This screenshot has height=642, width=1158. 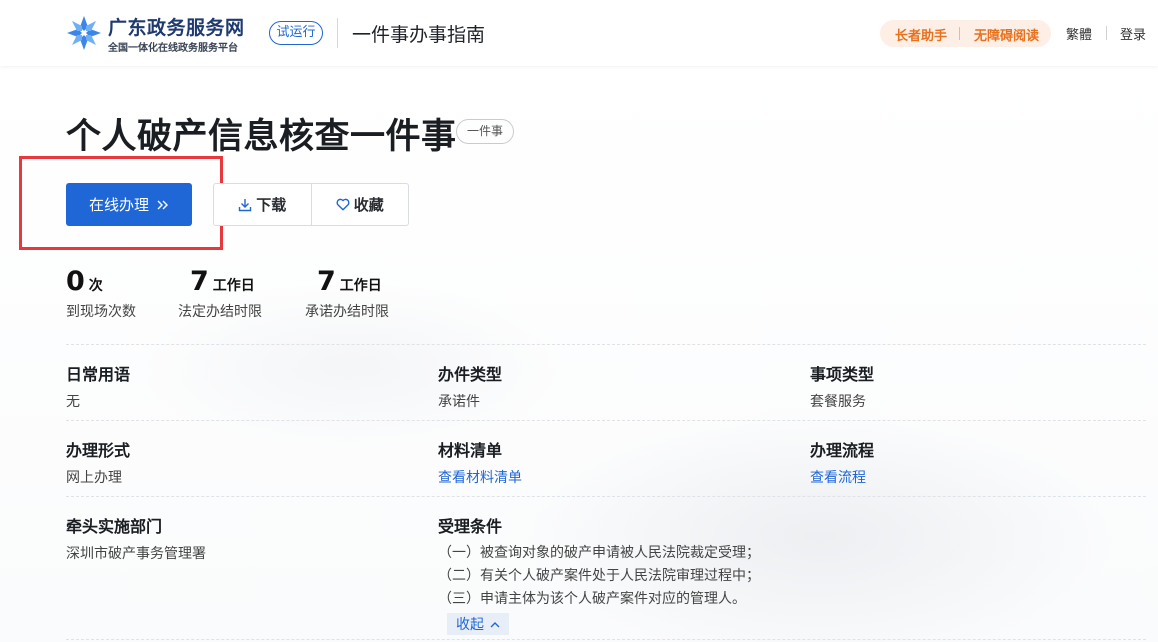 I want to click on stat-promise-label: 承诺办结时限, so click(x=347, y=312).